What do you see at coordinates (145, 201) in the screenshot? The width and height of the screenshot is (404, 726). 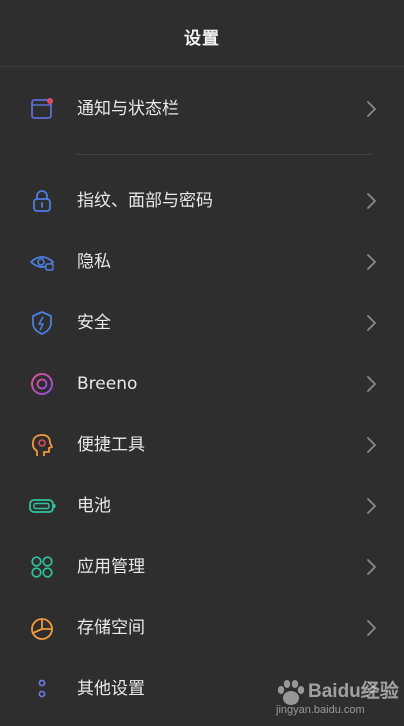 I see `settings-item-label: 指纹、面部与密码` at bounding box center [145, 201].